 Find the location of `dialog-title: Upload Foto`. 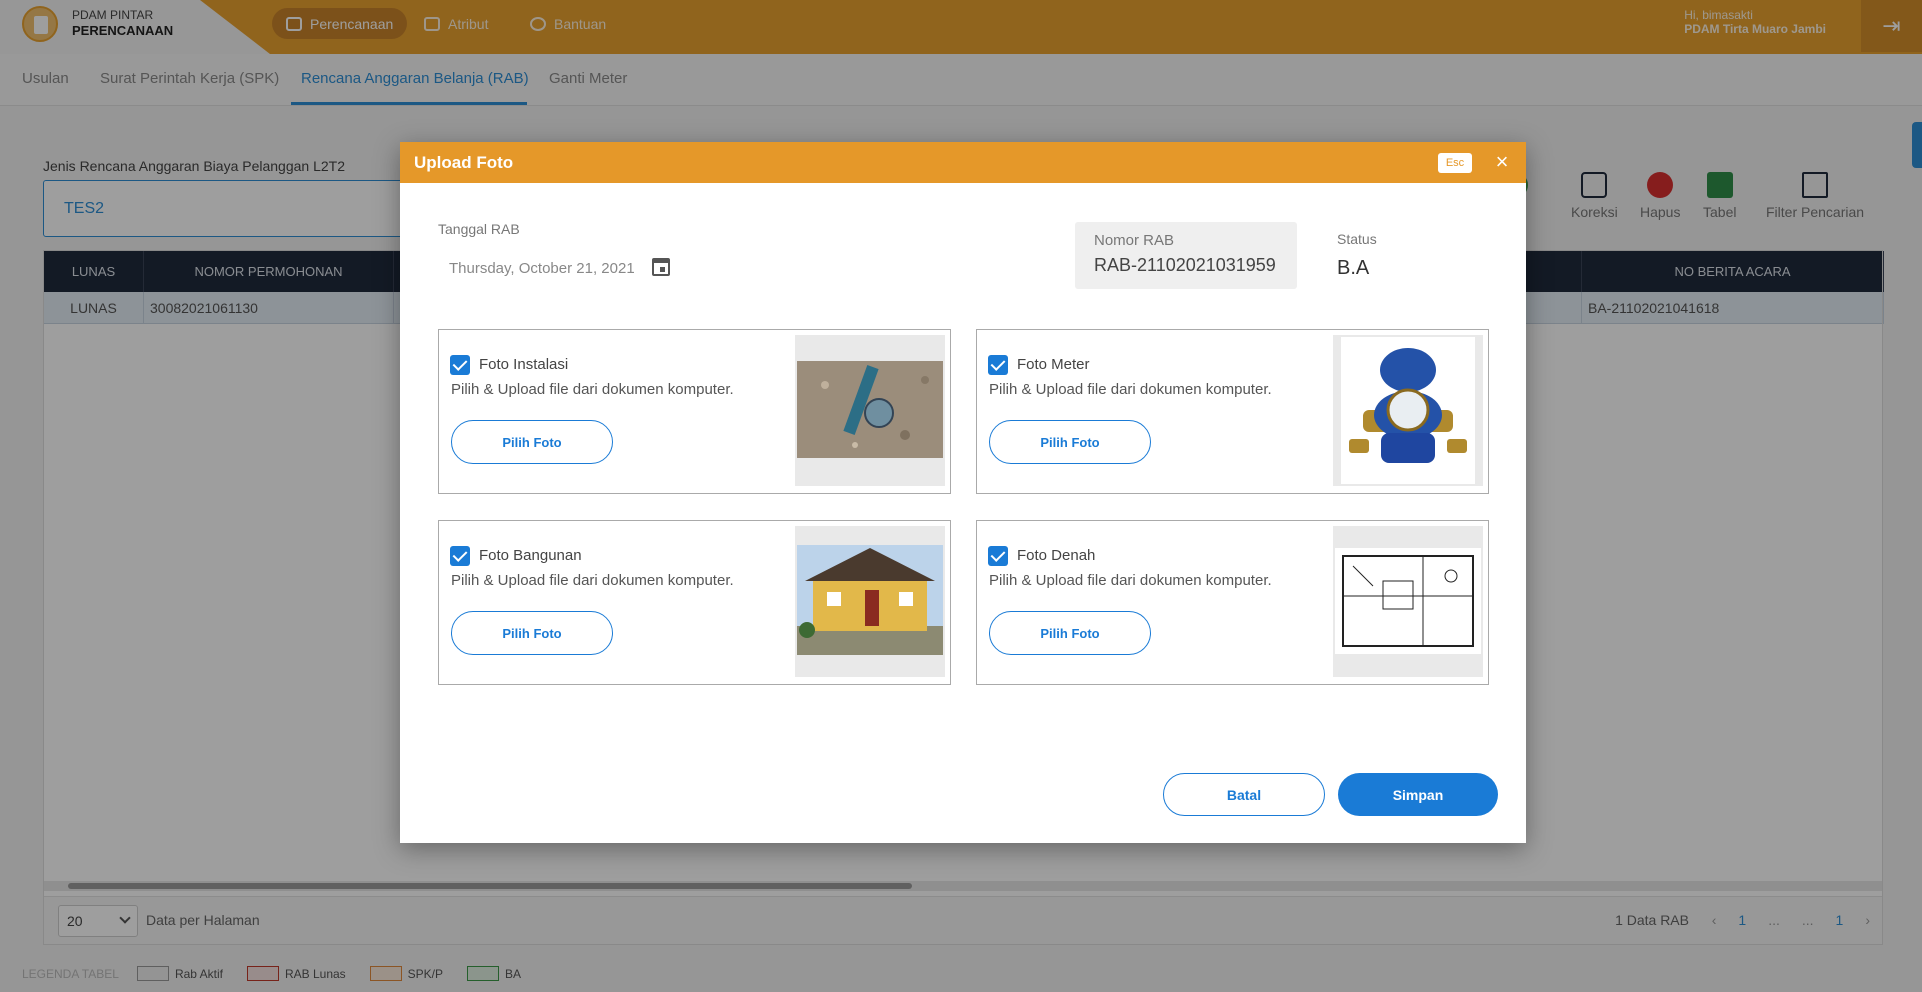

dialog-title: Upload Foto is located at coordinates (464, 162).